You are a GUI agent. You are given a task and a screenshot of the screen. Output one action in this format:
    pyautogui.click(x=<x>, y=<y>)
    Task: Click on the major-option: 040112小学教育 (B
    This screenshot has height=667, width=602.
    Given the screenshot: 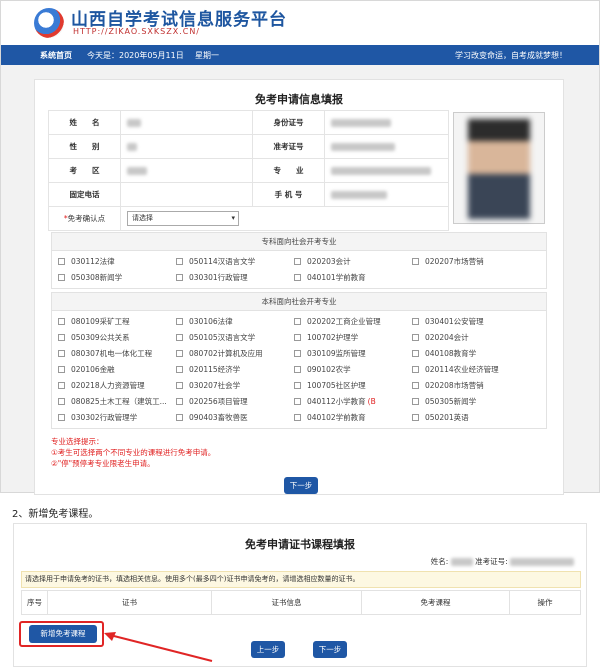 What is the action you would take?
    pyautogui.click(x=353, y=401)
    